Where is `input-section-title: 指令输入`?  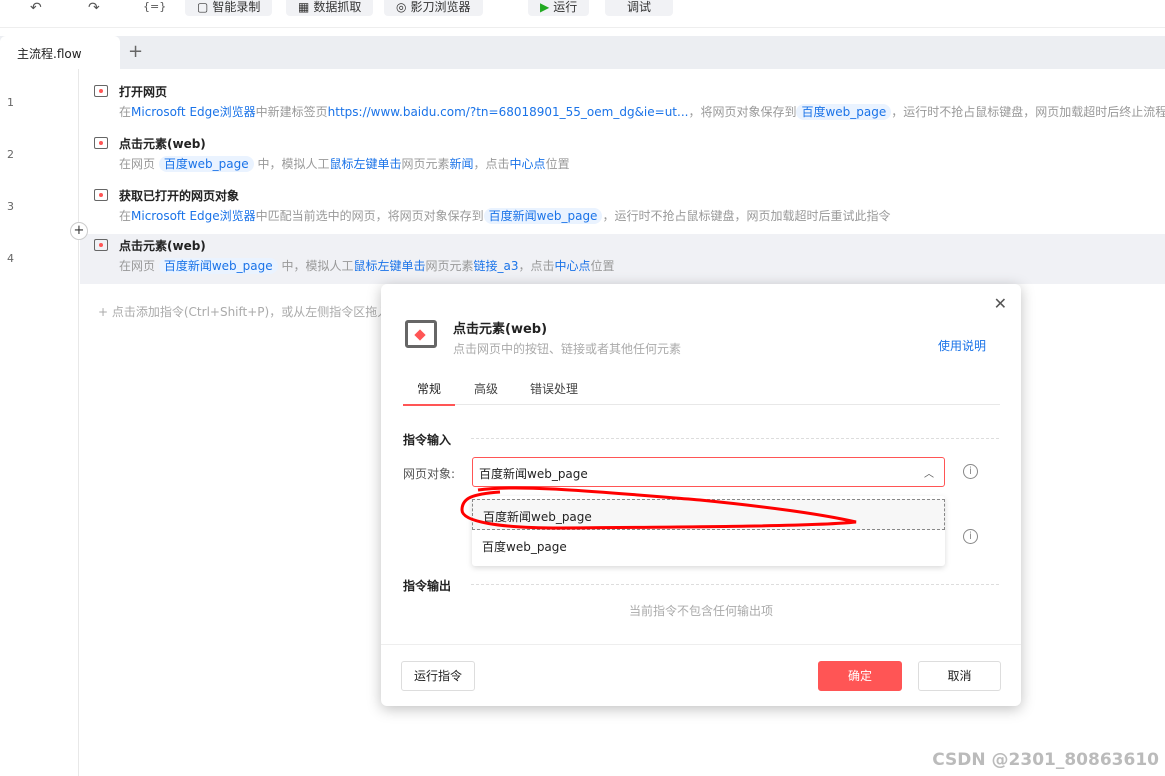 input-section-title: 指令输入 is located at coordinates (427, 440).